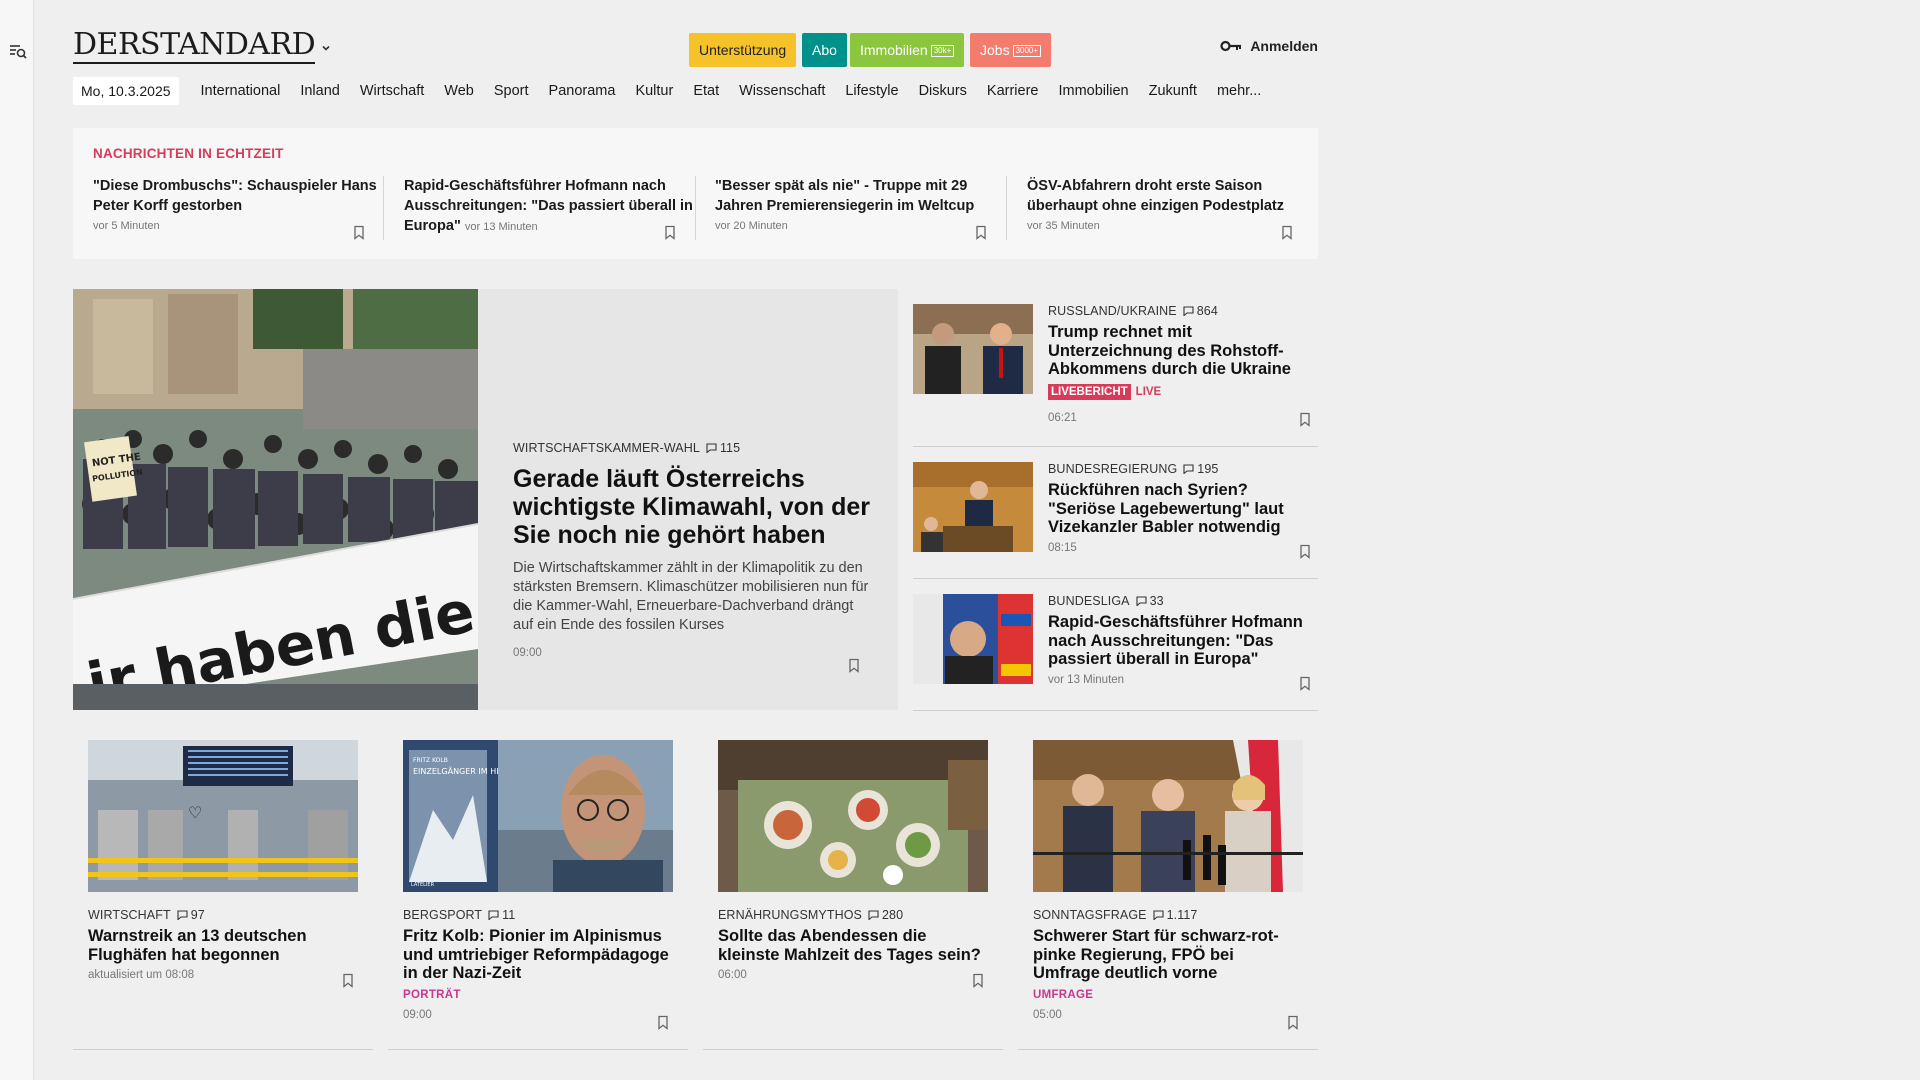 Image resolution: width=1920 pixels, height=1080 pixels. I want to click on comment-count: 195, so click(1200, 469).